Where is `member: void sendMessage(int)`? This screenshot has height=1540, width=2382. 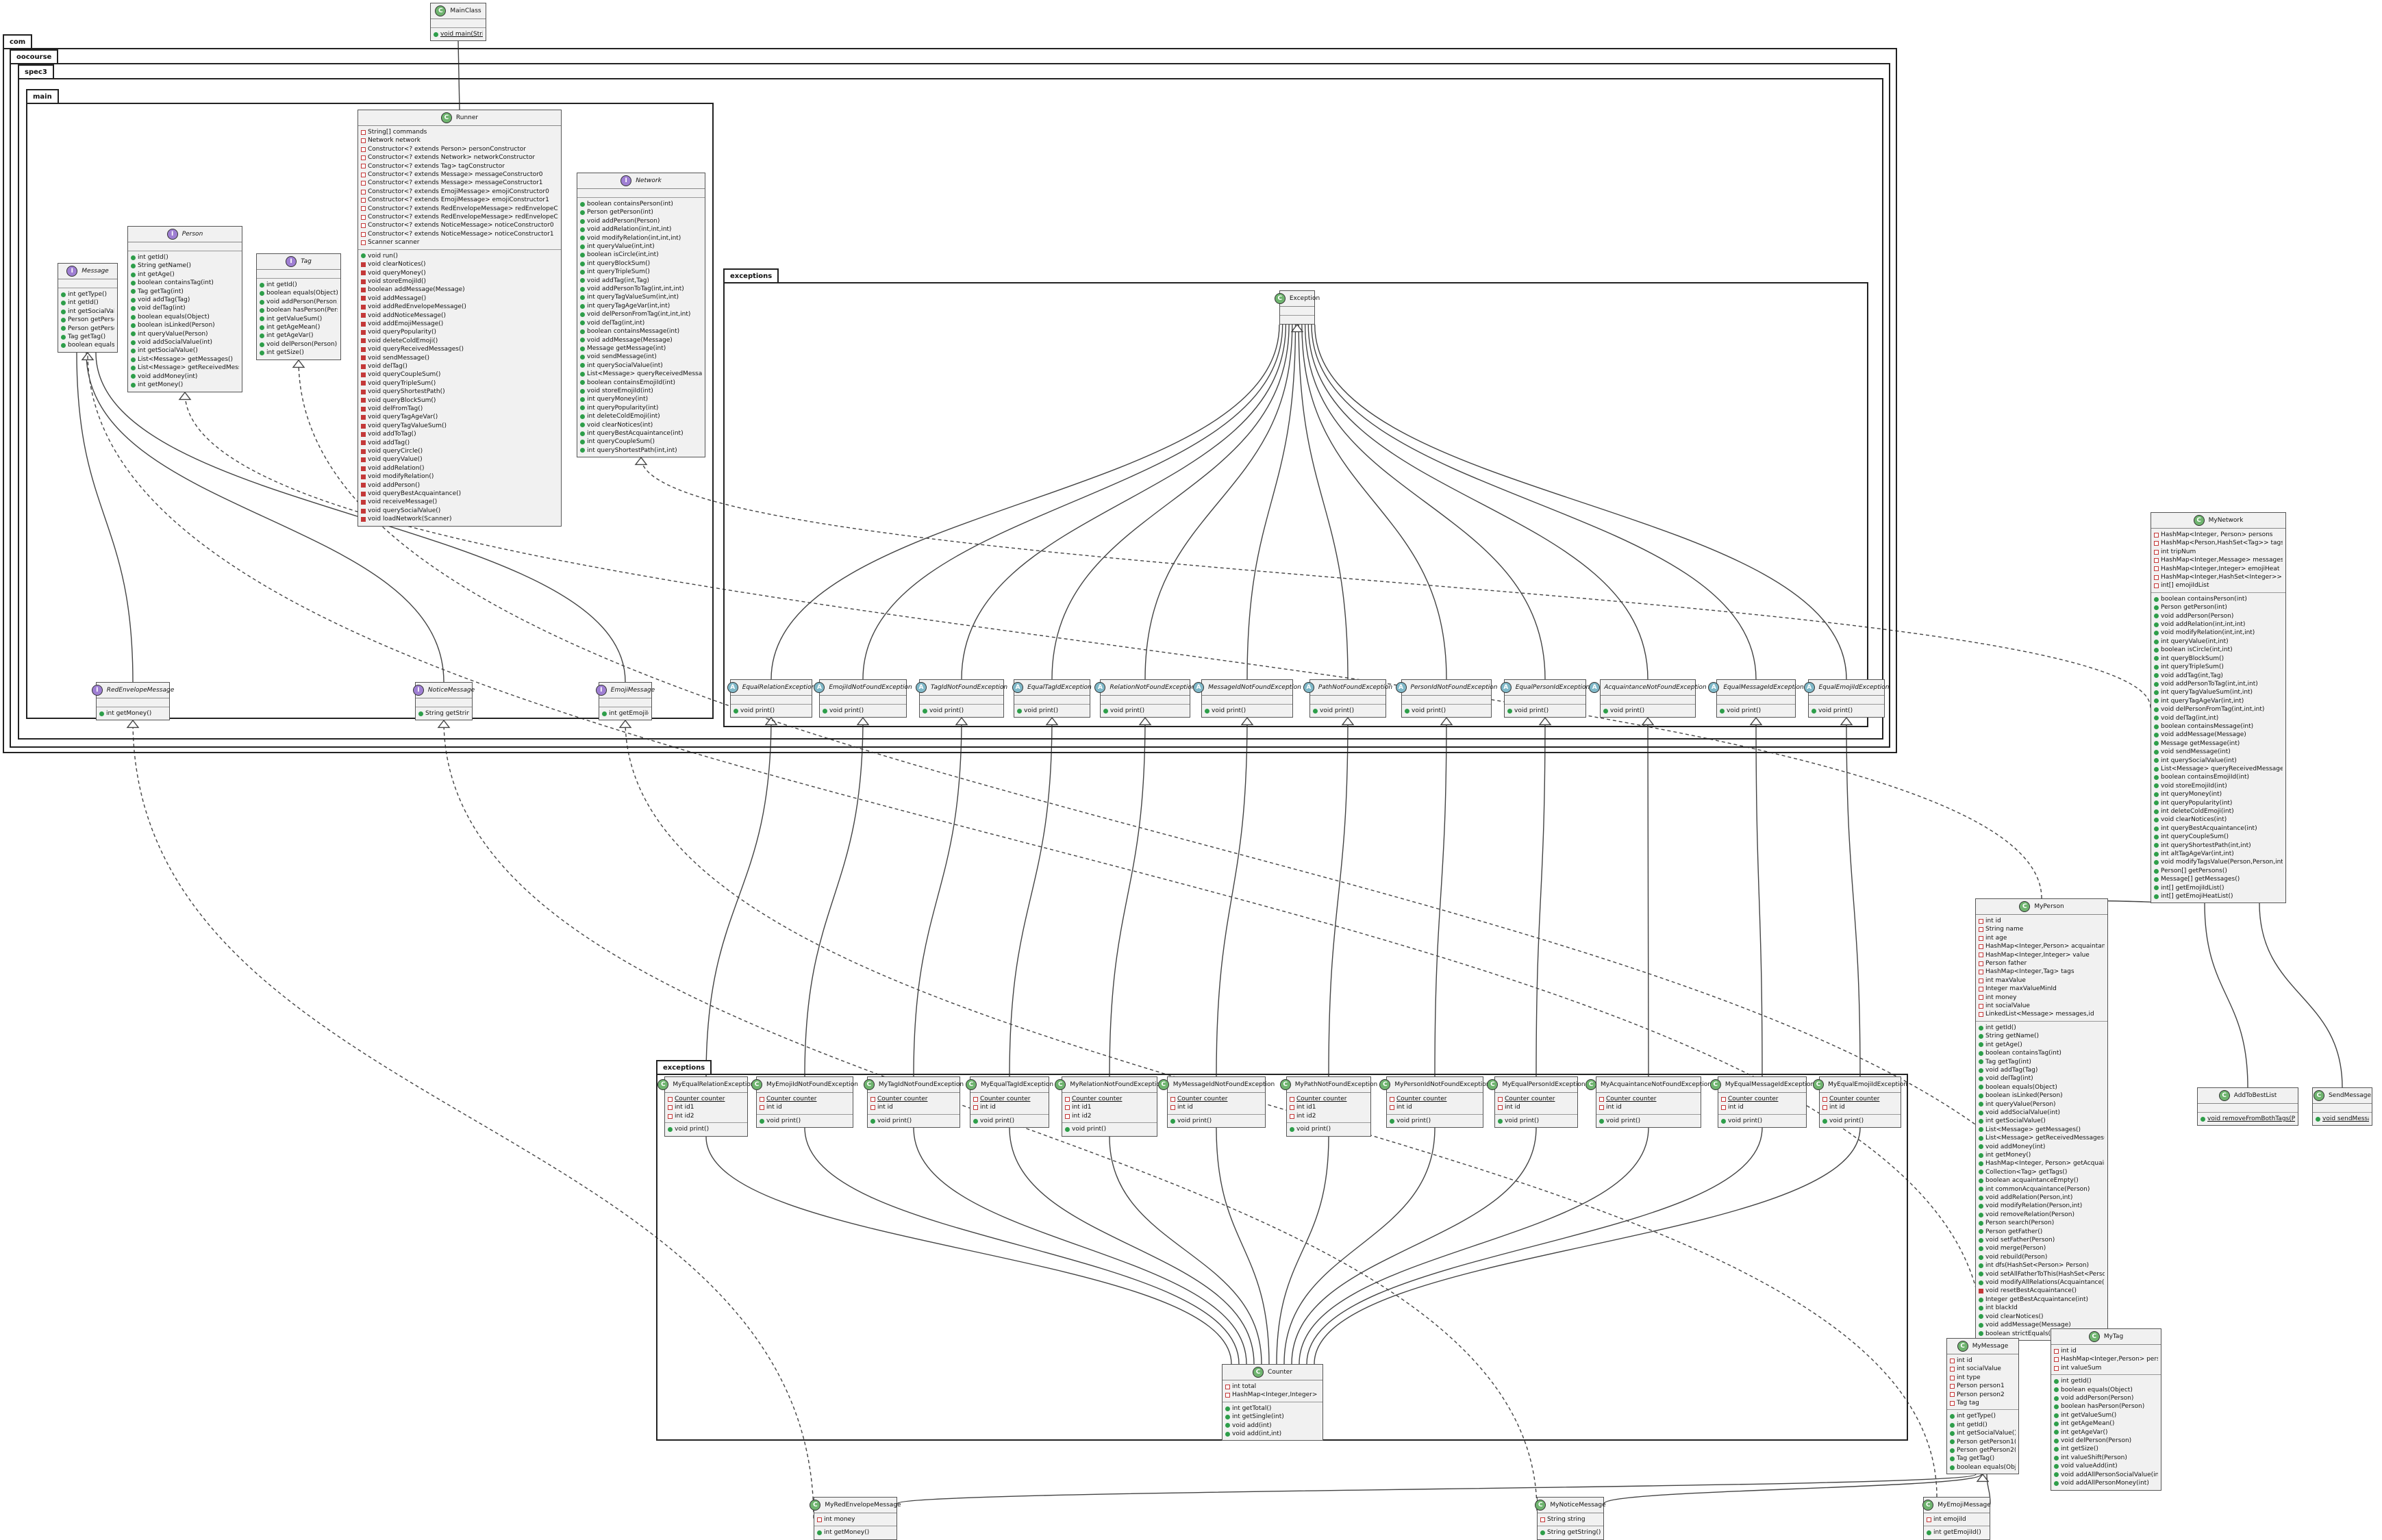 member: void sendMessage(int) is located at coordinates (2218, 752).